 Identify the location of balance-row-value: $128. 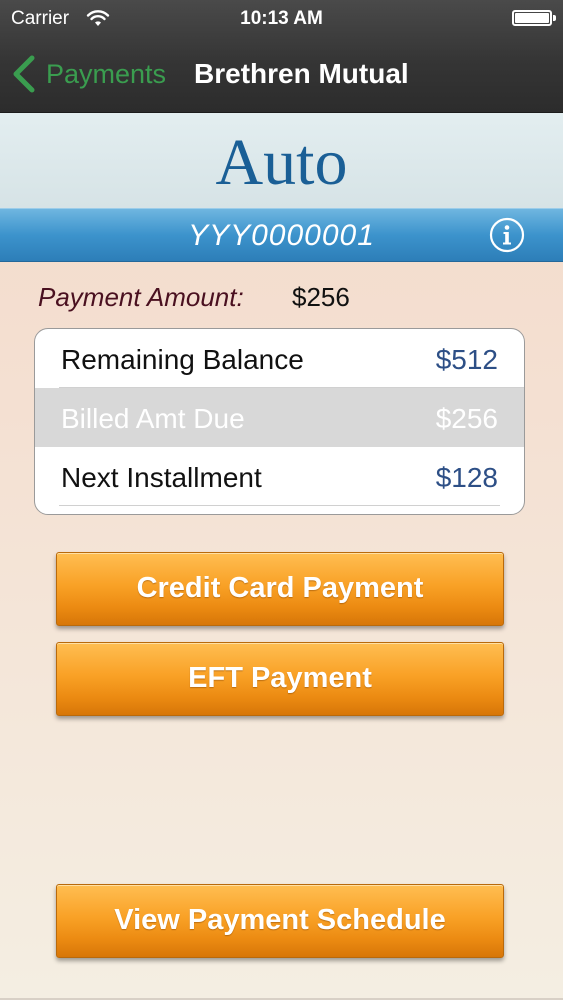
(466, 477).